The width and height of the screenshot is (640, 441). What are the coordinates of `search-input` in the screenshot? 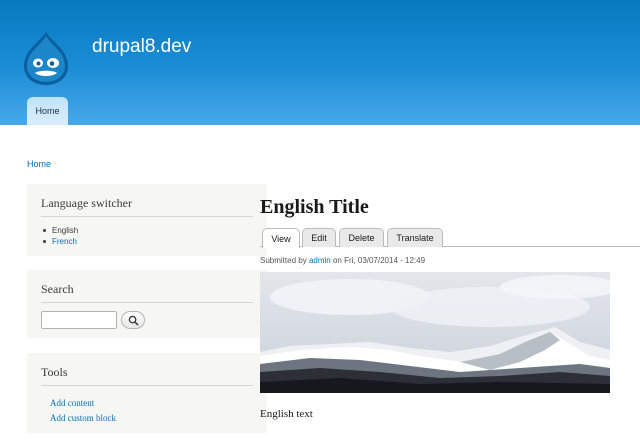 It's located at (79, 320).